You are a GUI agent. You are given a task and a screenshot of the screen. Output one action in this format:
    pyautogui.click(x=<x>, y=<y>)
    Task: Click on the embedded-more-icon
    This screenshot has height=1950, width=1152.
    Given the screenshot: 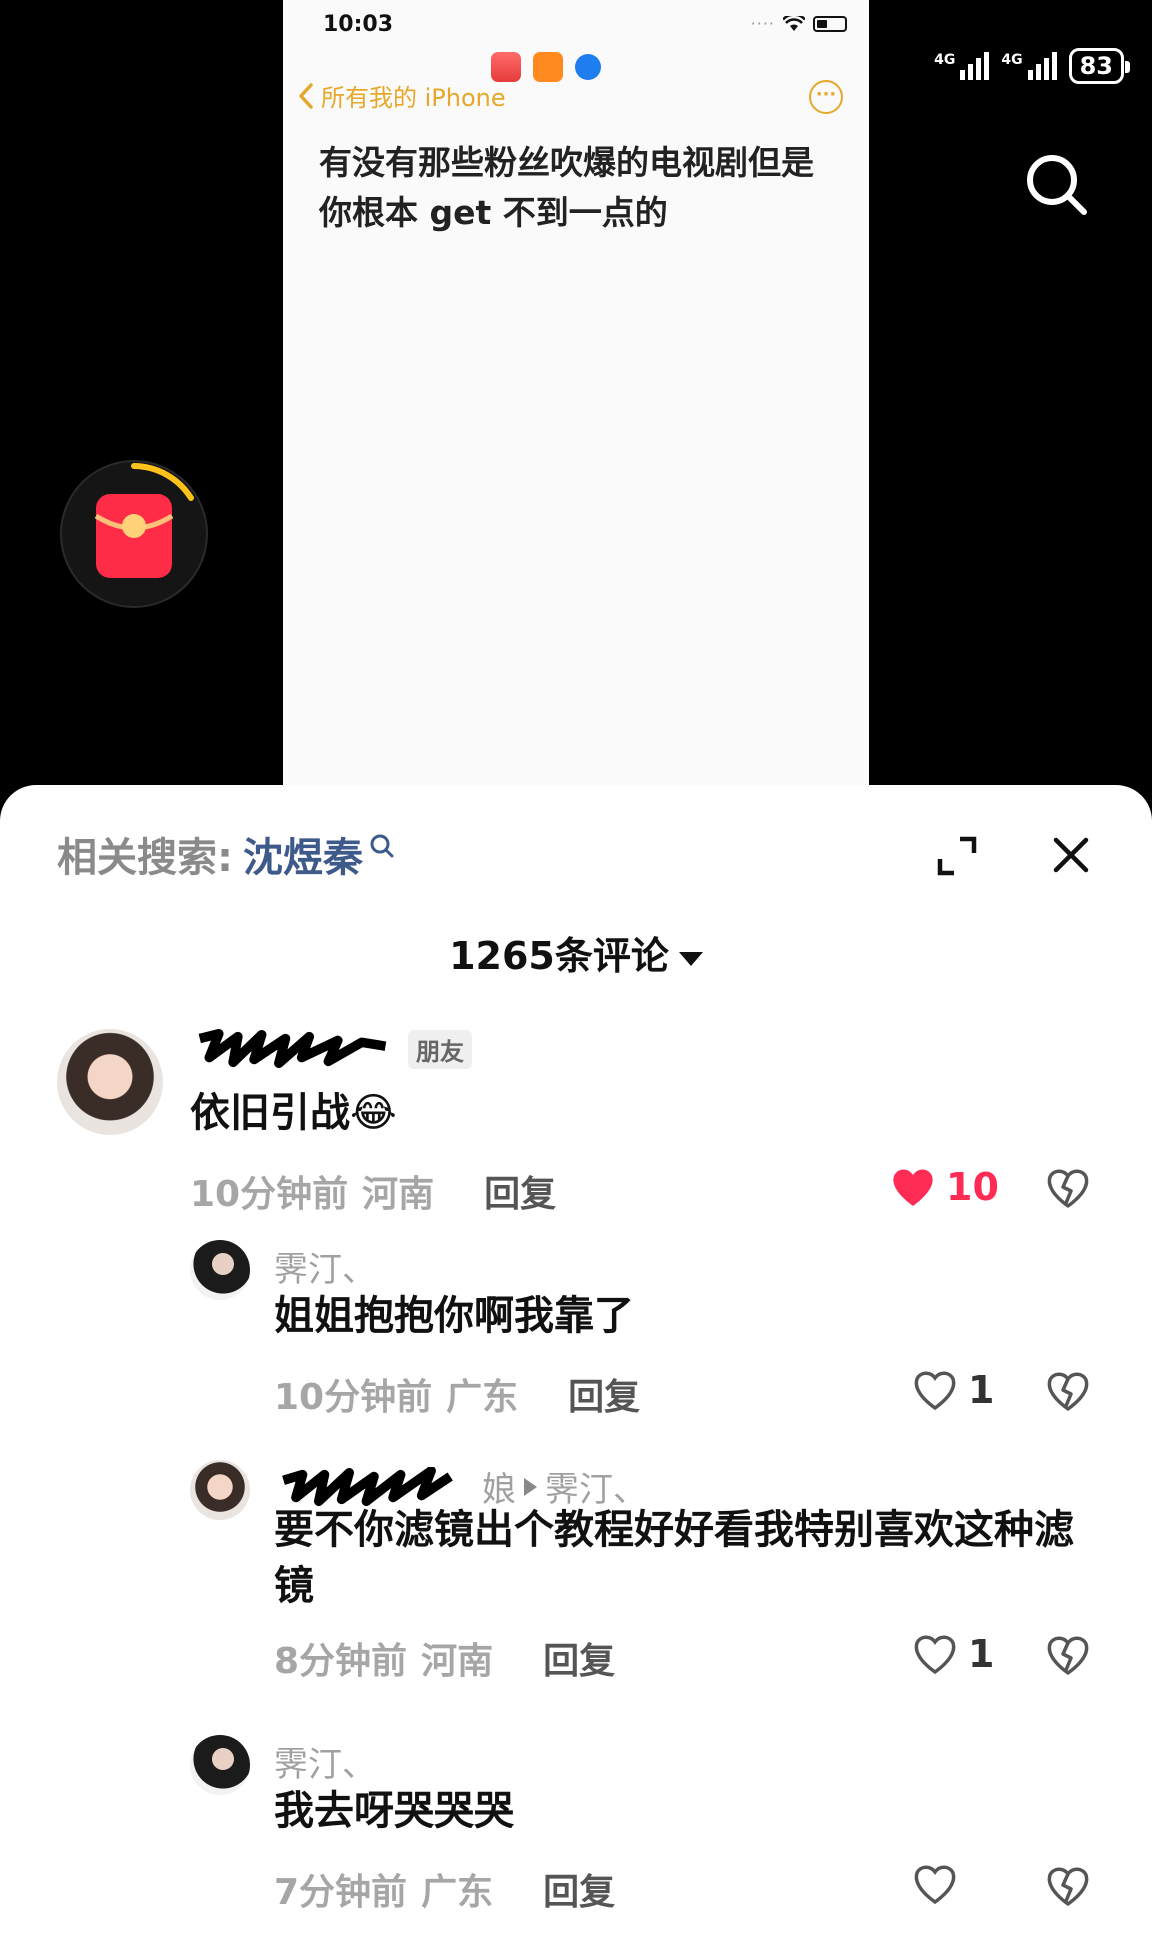 What is the action you would take?
    pyautogui.click(x=826, y=97)
    